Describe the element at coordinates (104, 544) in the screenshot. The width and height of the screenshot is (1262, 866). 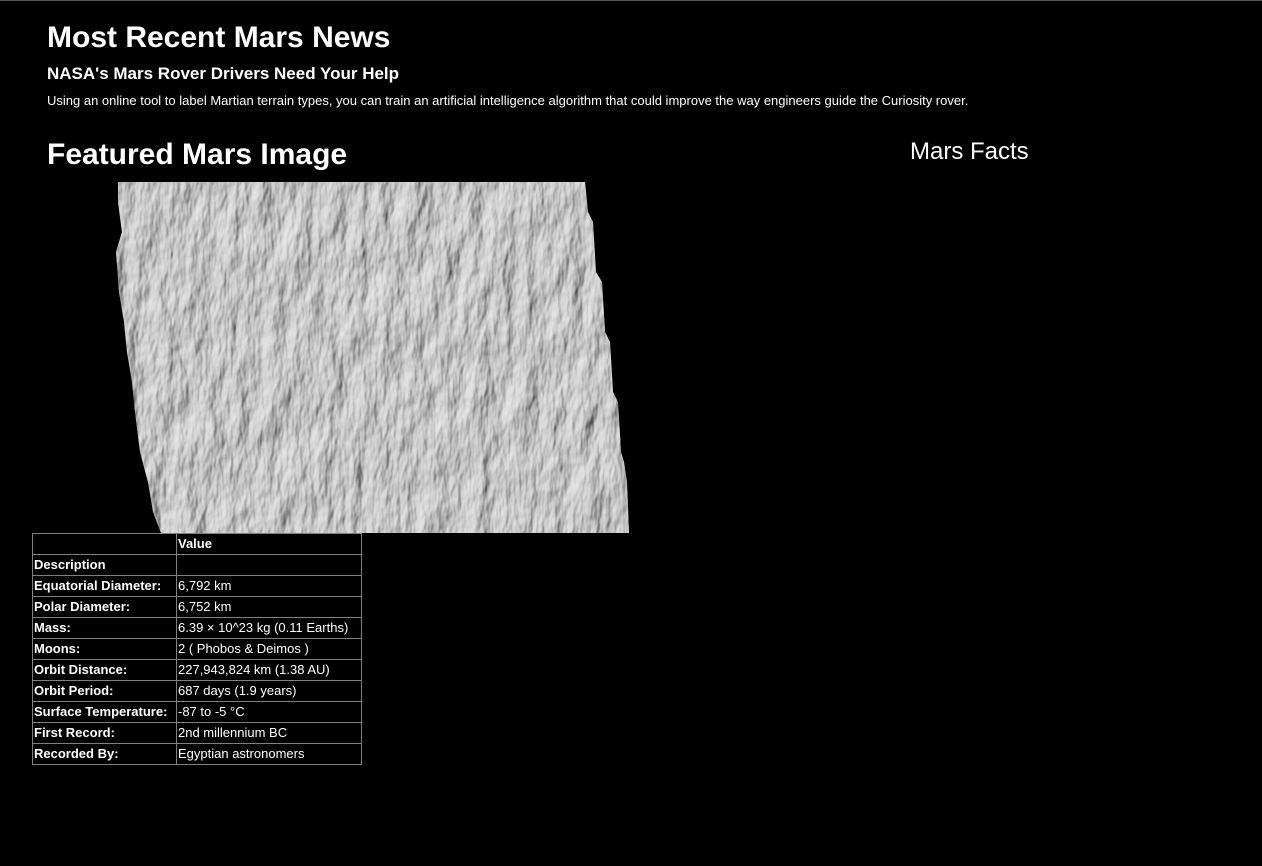
I see `table-header-blank` at that location.